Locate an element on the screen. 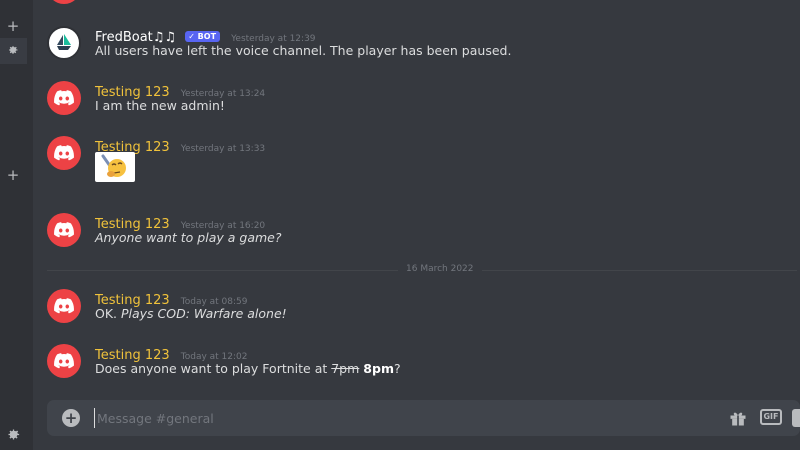 The image size is (800, 450). timestamp: Yesterday at 13:33 is located at coordinates (223, 149).